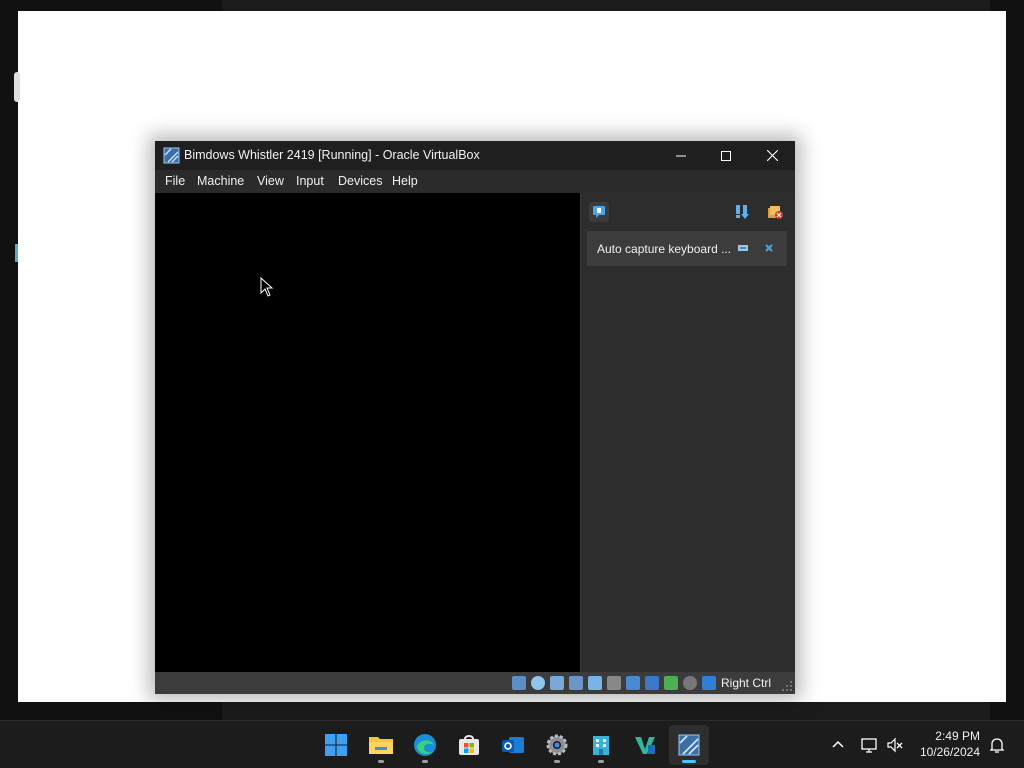 This screenshot has width=1024, height=768. What do you see at coordinates (769, 248) in the screenshot?
I see `notification-close-icon` at bounding box center [769, 248].